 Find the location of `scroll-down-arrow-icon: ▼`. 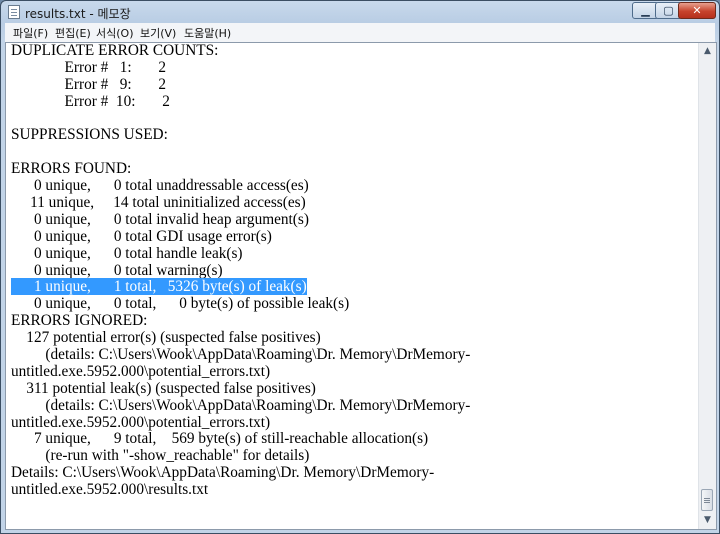

scroll-down-arrow-icon: ▼ is located at coordinates (707, 520).